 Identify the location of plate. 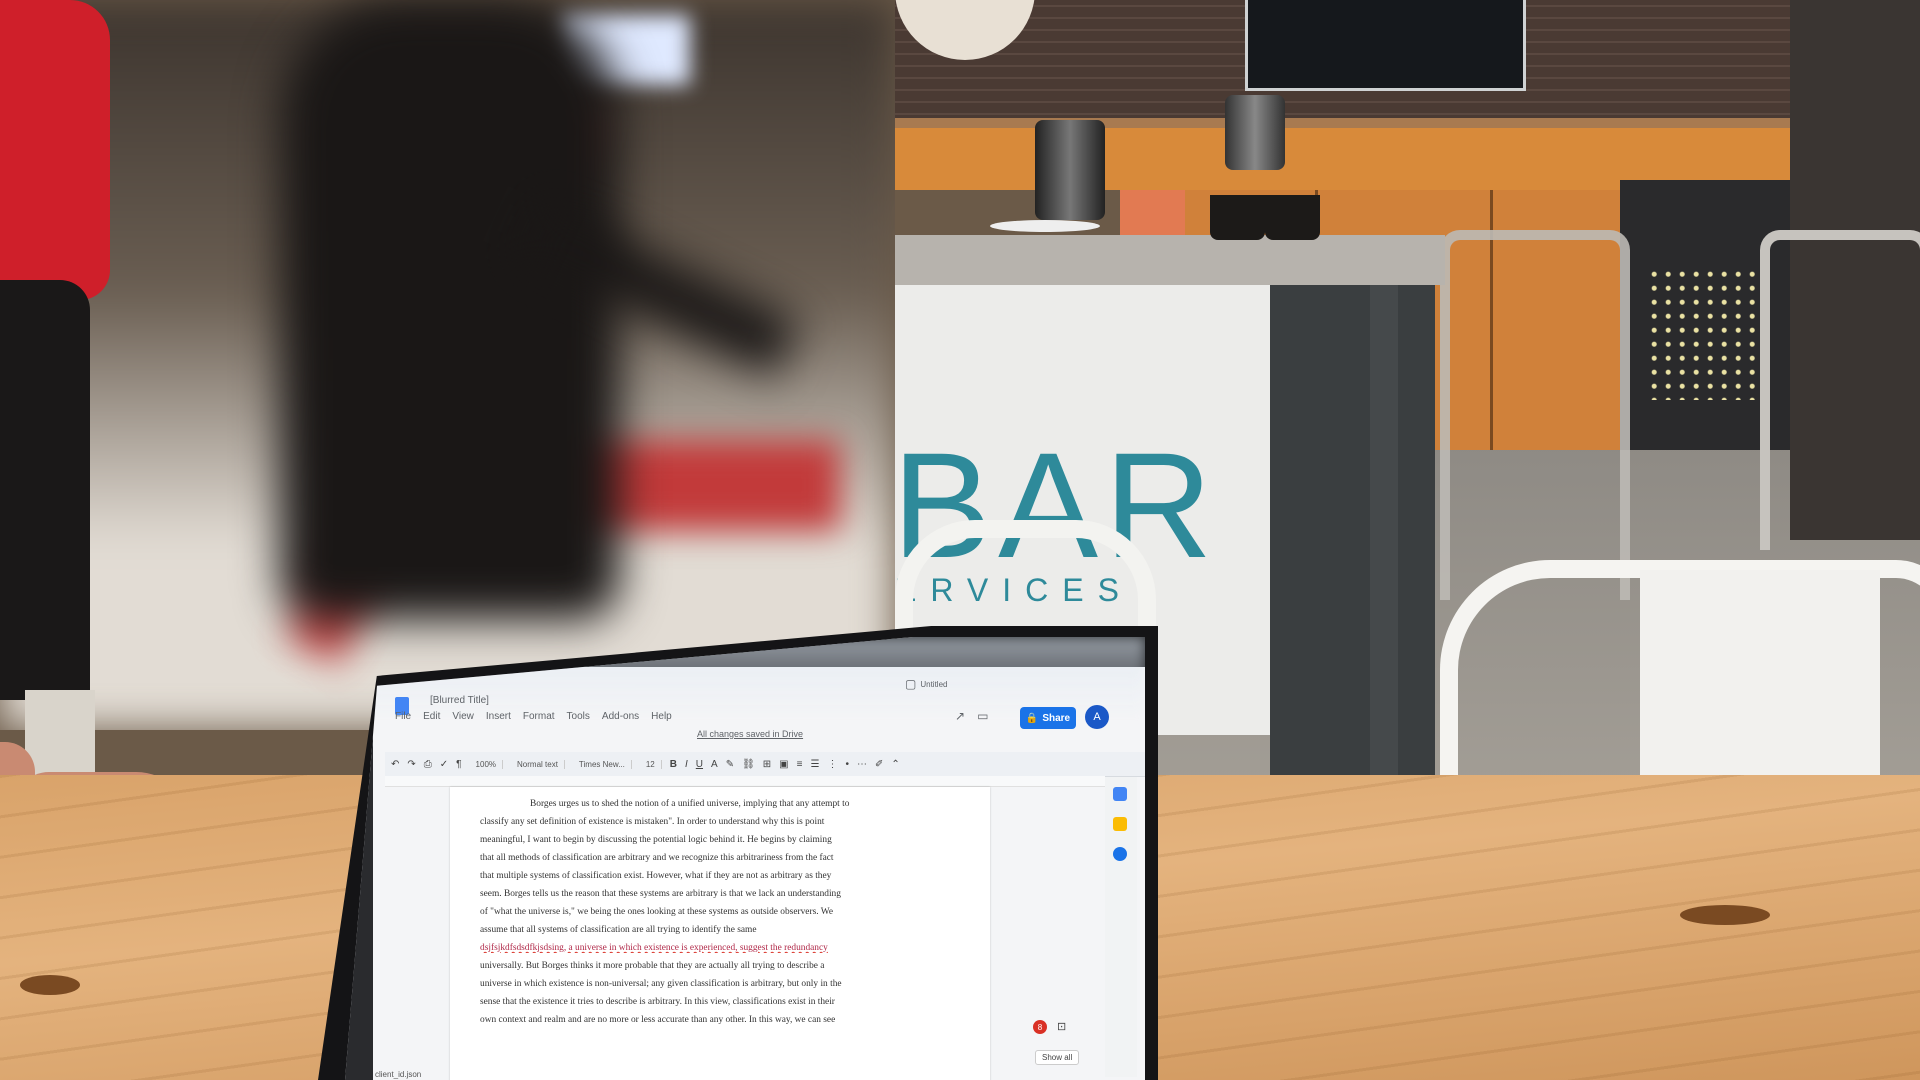
(1045, 226).